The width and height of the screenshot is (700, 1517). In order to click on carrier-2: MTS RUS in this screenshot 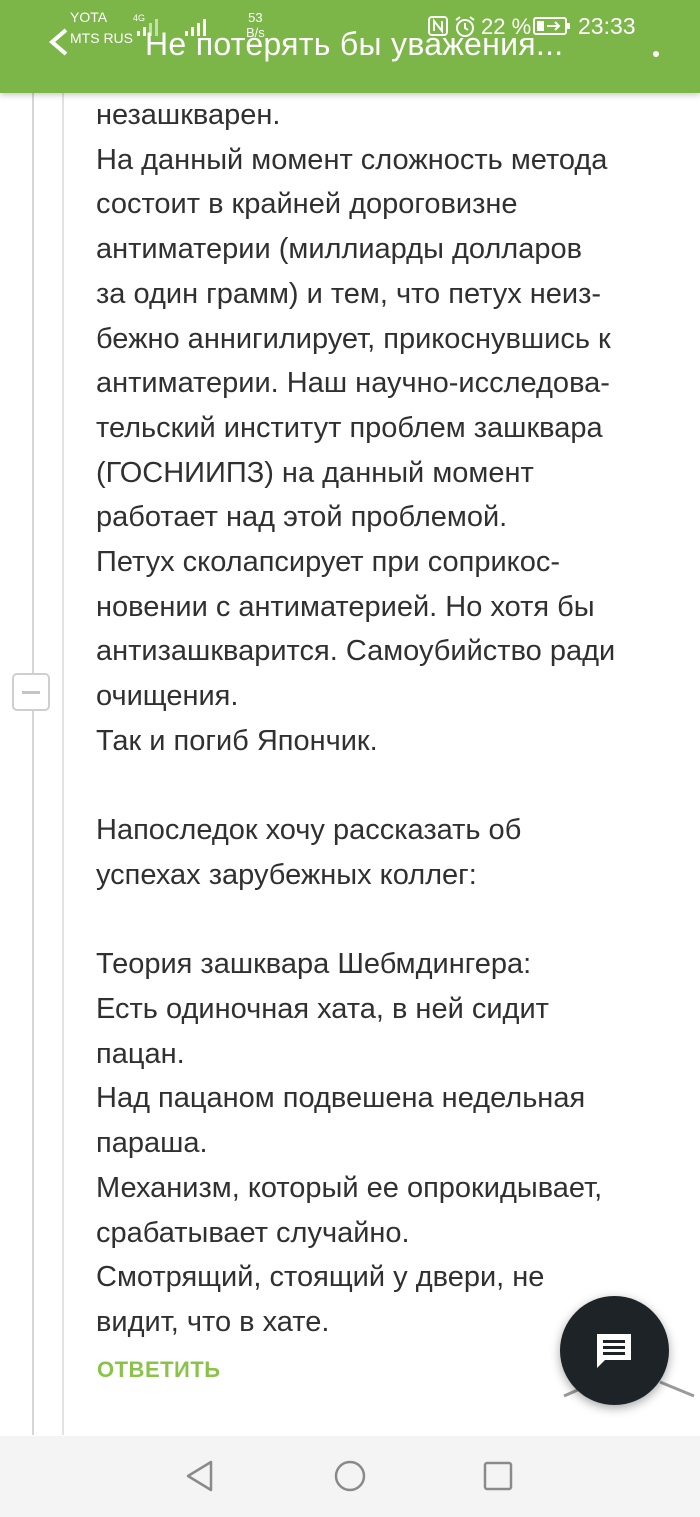, I will do `click(101, 38)`.